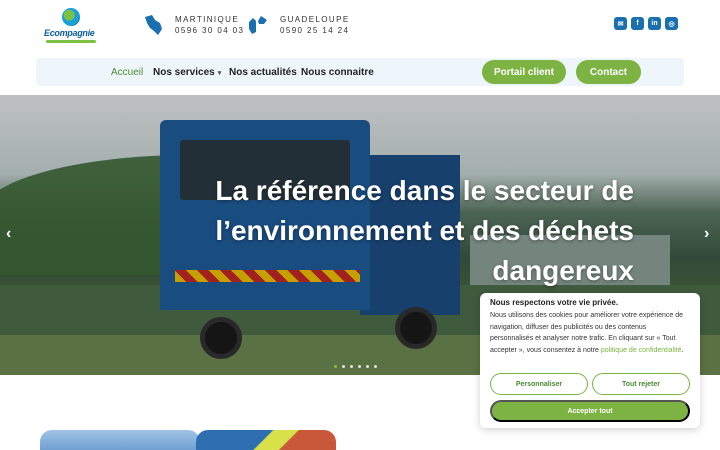  Describe the element at coordinates (8, 234) in the screenshot. I see `chevron-left-icon: ‹` at that location.